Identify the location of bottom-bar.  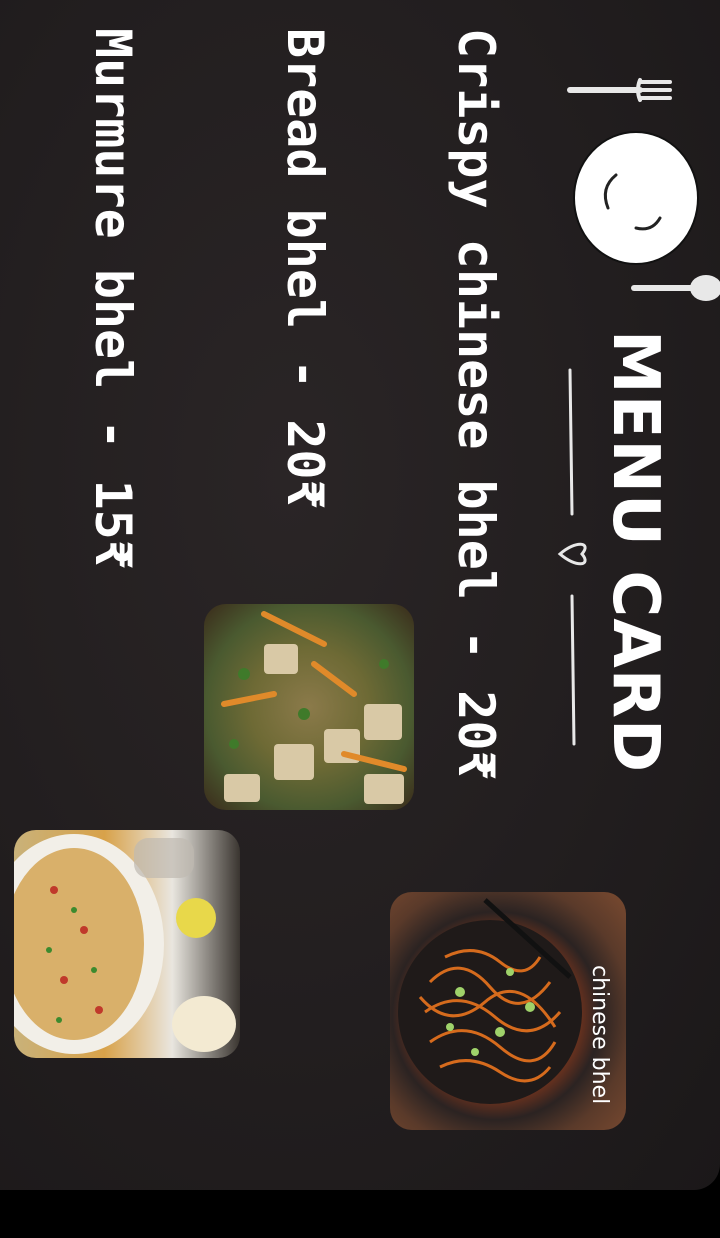
(360, 1214).